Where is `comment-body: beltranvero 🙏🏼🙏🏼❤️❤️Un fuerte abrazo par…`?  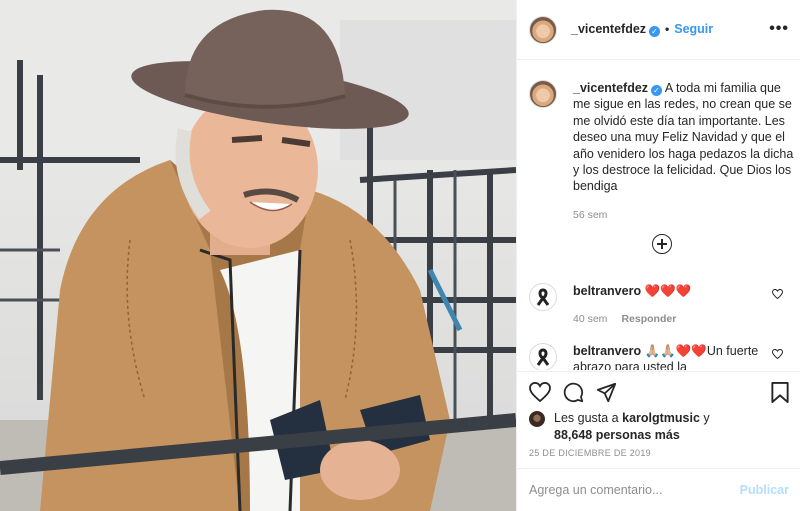
comment-body: beltranvero 🙏🏼🙏🏼❤️❤️Un fuerte abrazo par… is located at coordinates (673, 356).